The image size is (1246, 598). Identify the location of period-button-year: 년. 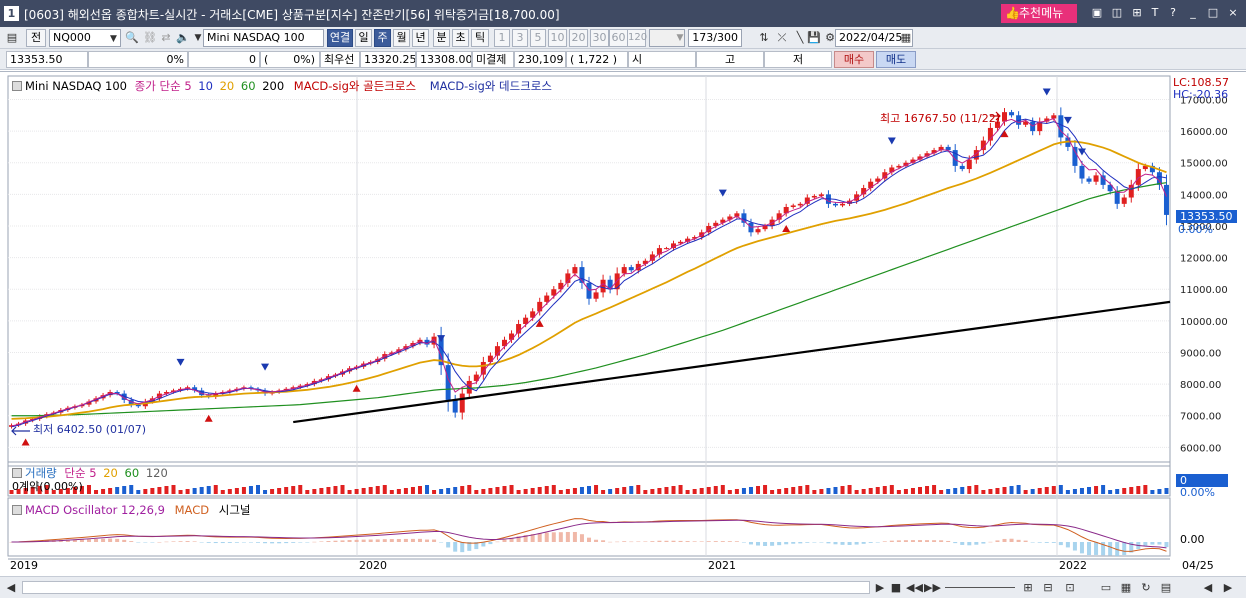
(420, 38).